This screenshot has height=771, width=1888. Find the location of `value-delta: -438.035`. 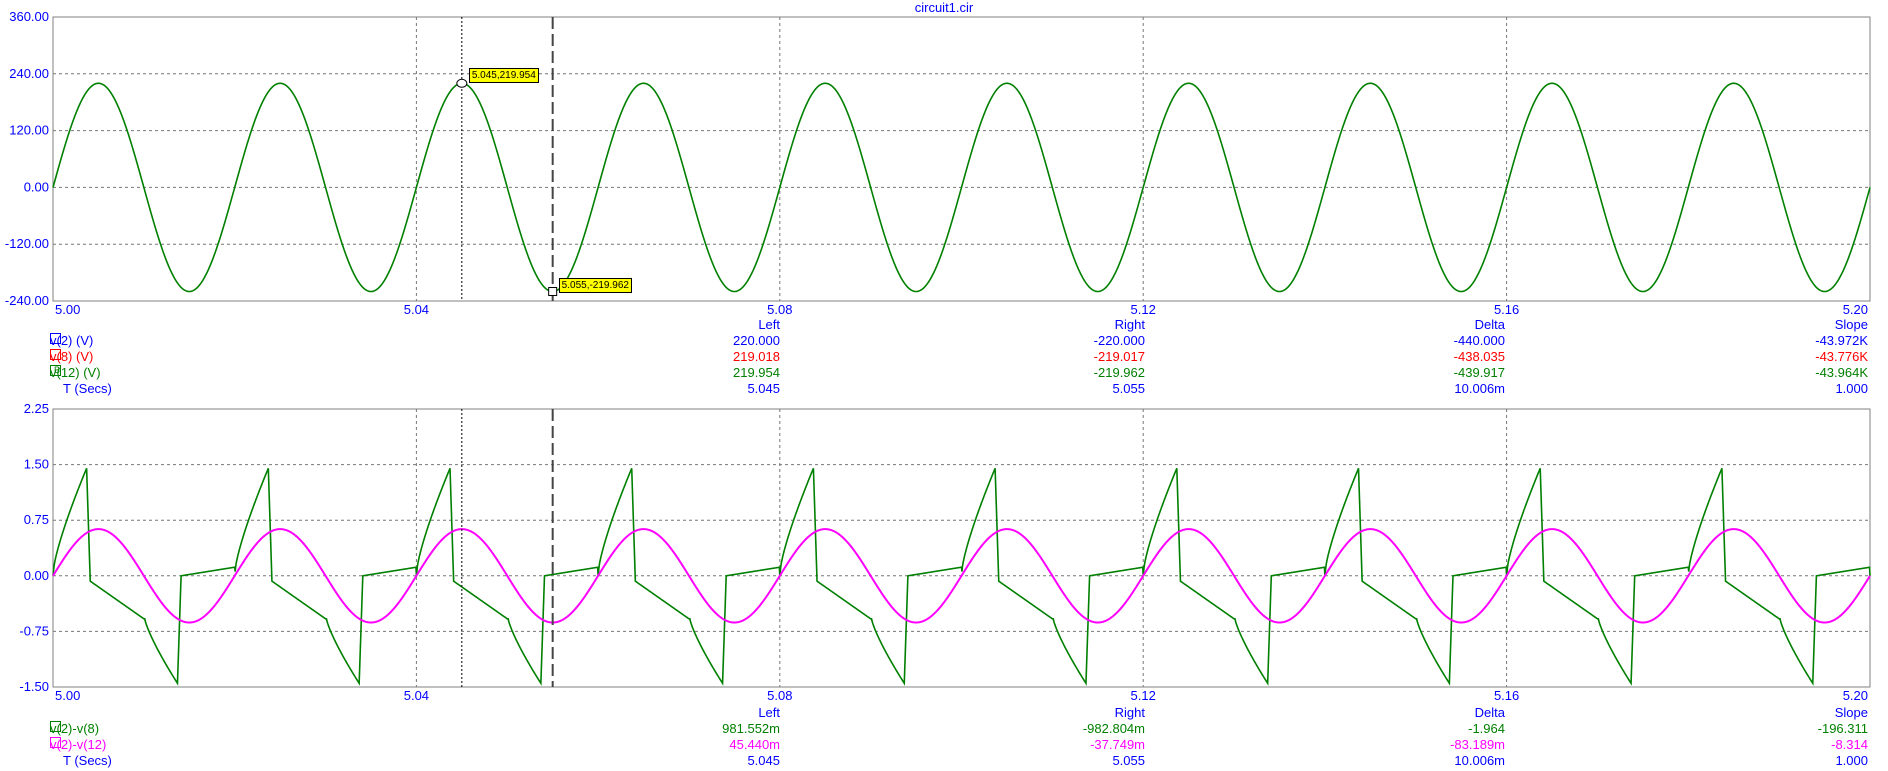

value-delta: -438.035 is located at coordinates (1479, 356).